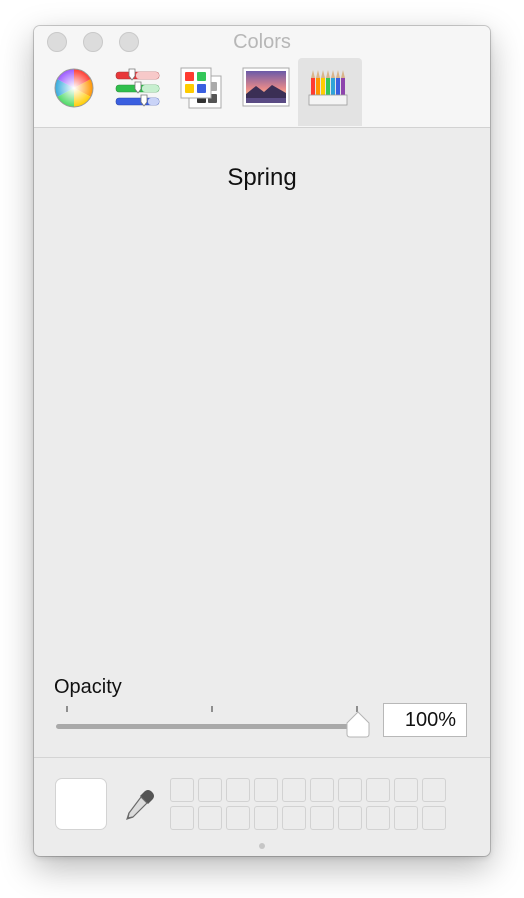 The height and width of the screenshot is (898, 524). I want to click on opacity-slider-thumb, so click(358, 725).